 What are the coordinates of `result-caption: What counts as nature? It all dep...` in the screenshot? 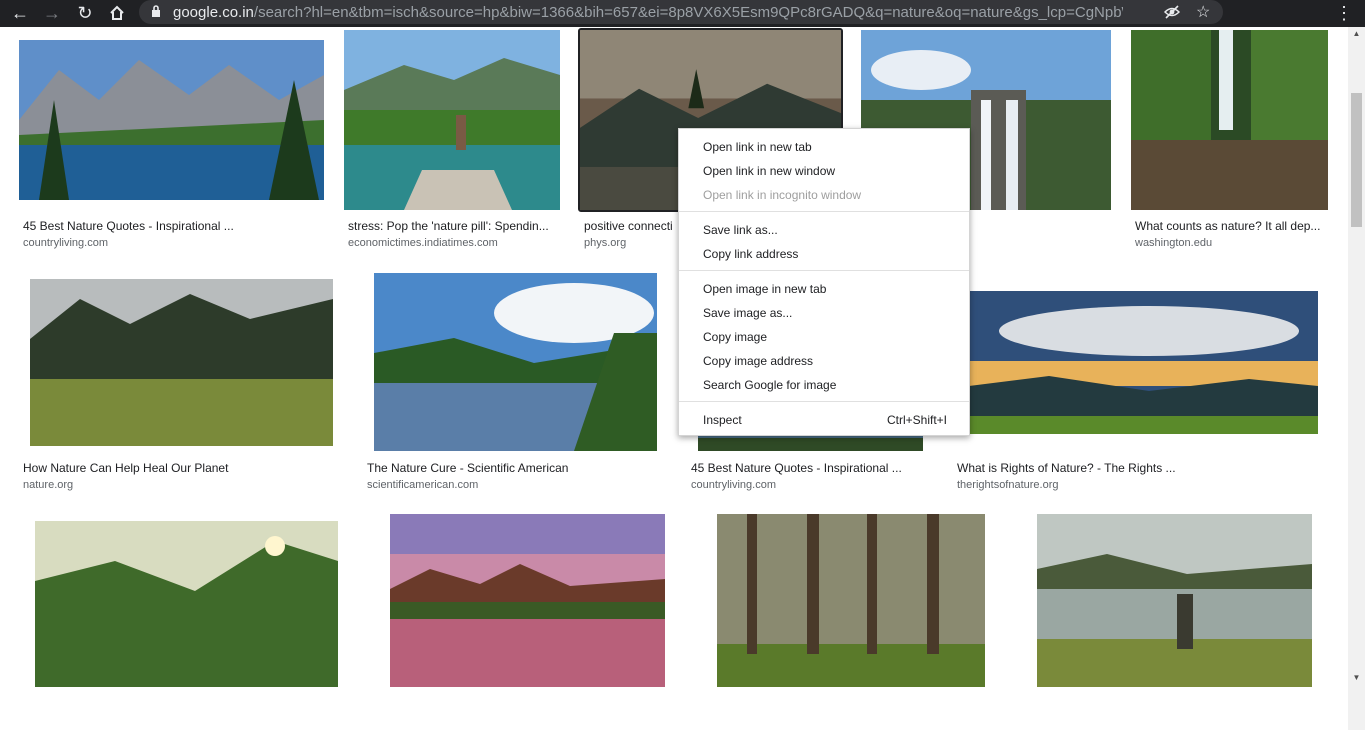 It's located at (1232, 226).